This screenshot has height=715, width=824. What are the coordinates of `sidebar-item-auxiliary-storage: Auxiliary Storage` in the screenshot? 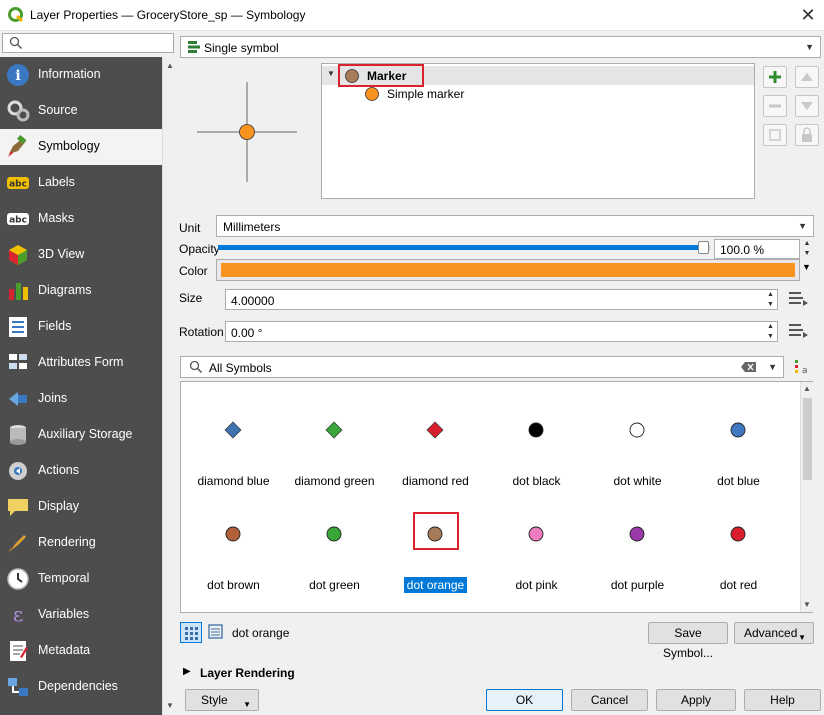 It's located at (81, 435).